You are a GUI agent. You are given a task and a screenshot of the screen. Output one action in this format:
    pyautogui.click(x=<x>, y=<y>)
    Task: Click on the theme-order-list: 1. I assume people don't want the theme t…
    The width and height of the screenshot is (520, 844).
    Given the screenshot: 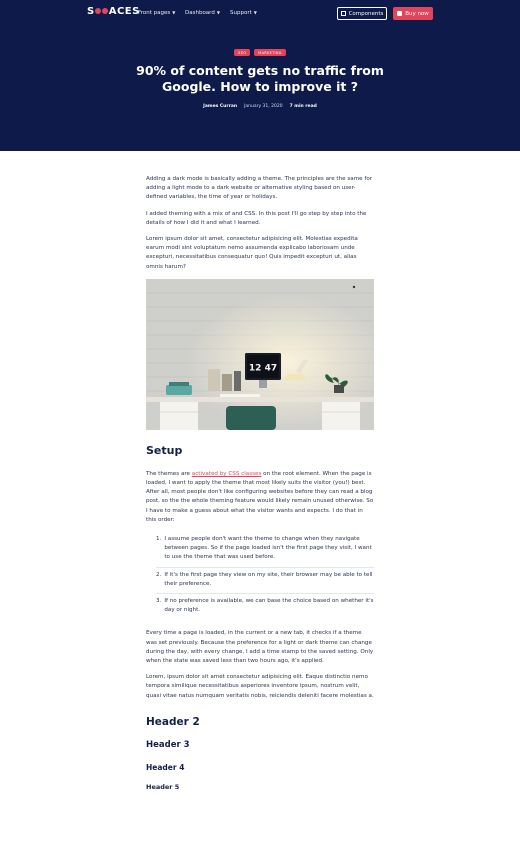 What is the action you would take?
    pyautogui.click(x=265, y=575)
    